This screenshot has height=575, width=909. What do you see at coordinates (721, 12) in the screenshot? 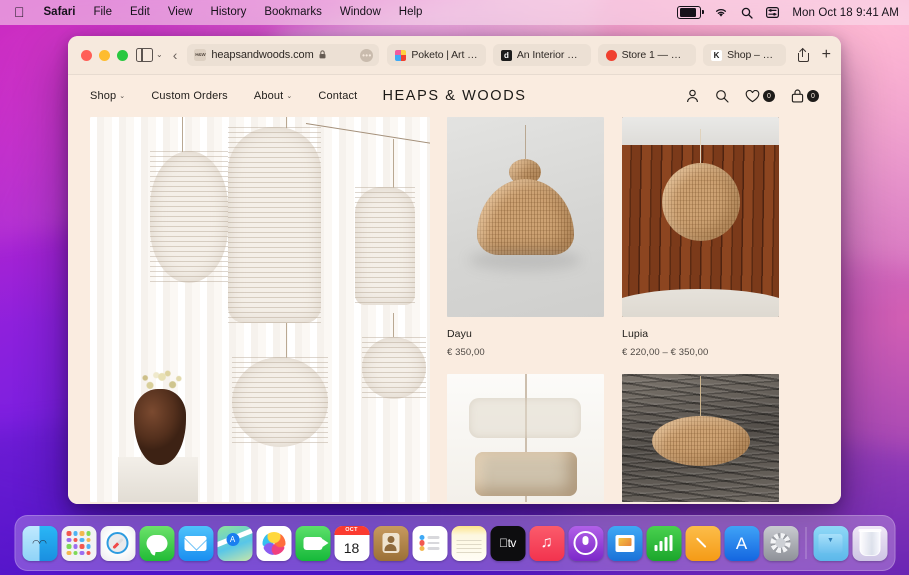
I see `wifi-icon` at bounding box center [721, 12].